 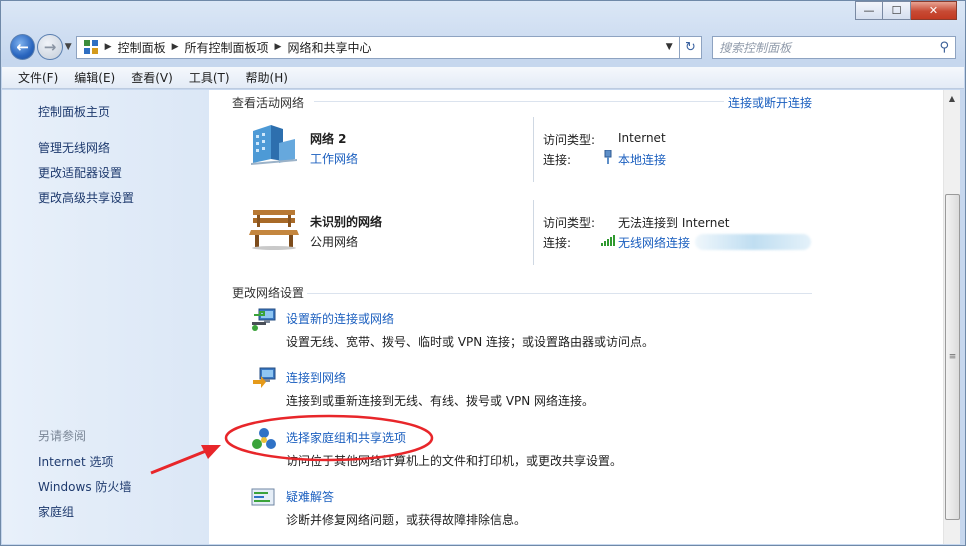 What do you see at coordinates (377, 47) in the screenshot?
I see `address-bar: ▶ 控制面板 ▶ 所有控制面板项 ▶ 网络和共享中心 ▼` at bounding box center [377, 47].